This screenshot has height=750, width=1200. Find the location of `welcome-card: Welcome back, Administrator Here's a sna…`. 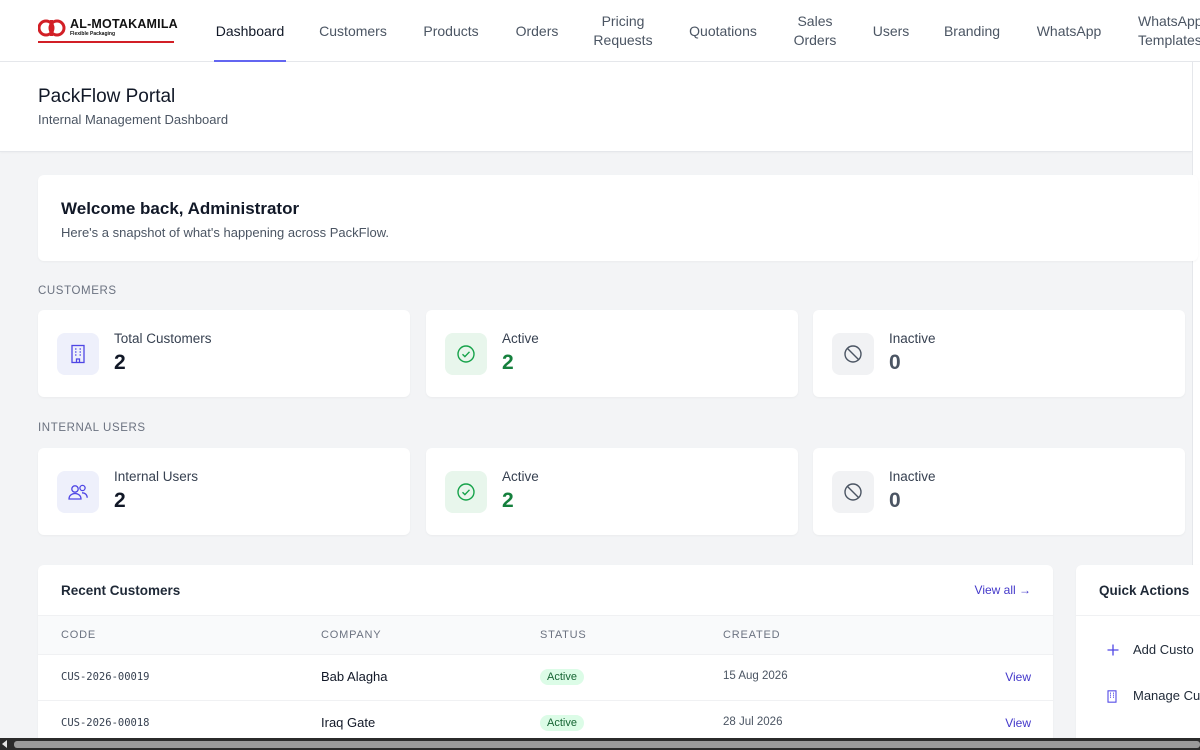

welcome-card: Welcome back, Administrator Here's a sna… is located at coordinates (618, 218).